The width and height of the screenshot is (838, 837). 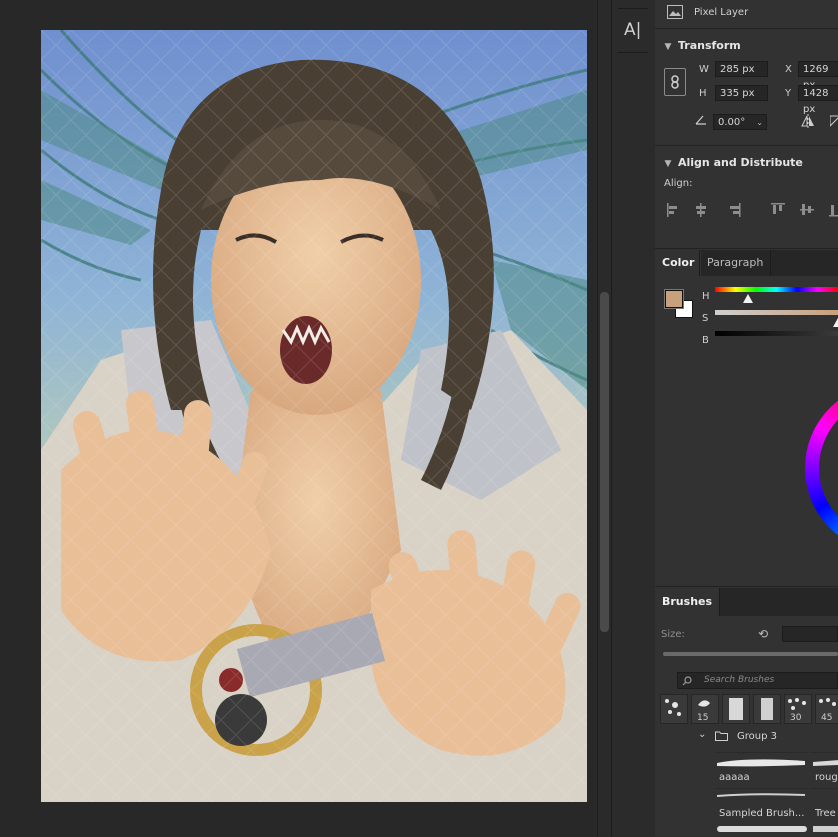 I want to click on y-label: Y, so click(x=788, y=93).